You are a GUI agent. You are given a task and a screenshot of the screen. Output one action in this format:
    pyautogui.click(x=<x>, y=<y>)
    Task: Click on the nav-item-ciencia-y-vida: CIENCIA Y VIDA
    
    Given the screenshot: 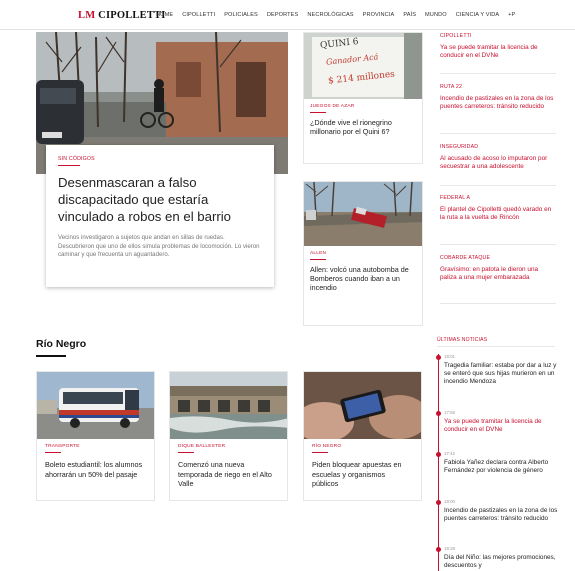 What is the action you would take?
    pyautogui.click(x=477, y=15)
    